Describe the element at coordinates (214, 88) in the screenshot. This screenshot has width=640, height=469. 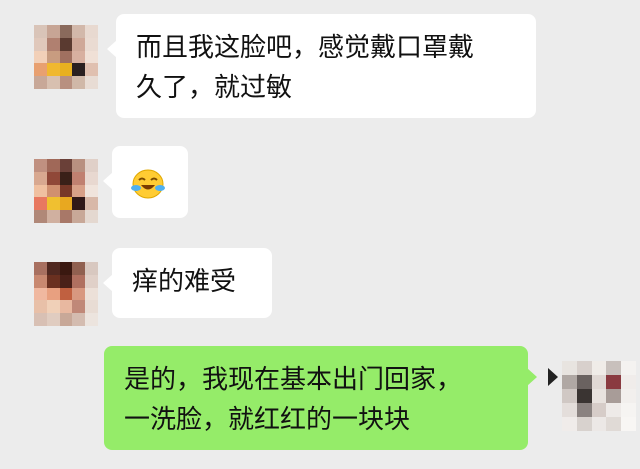
I see `message-text: 久了，就过敏` at that location.